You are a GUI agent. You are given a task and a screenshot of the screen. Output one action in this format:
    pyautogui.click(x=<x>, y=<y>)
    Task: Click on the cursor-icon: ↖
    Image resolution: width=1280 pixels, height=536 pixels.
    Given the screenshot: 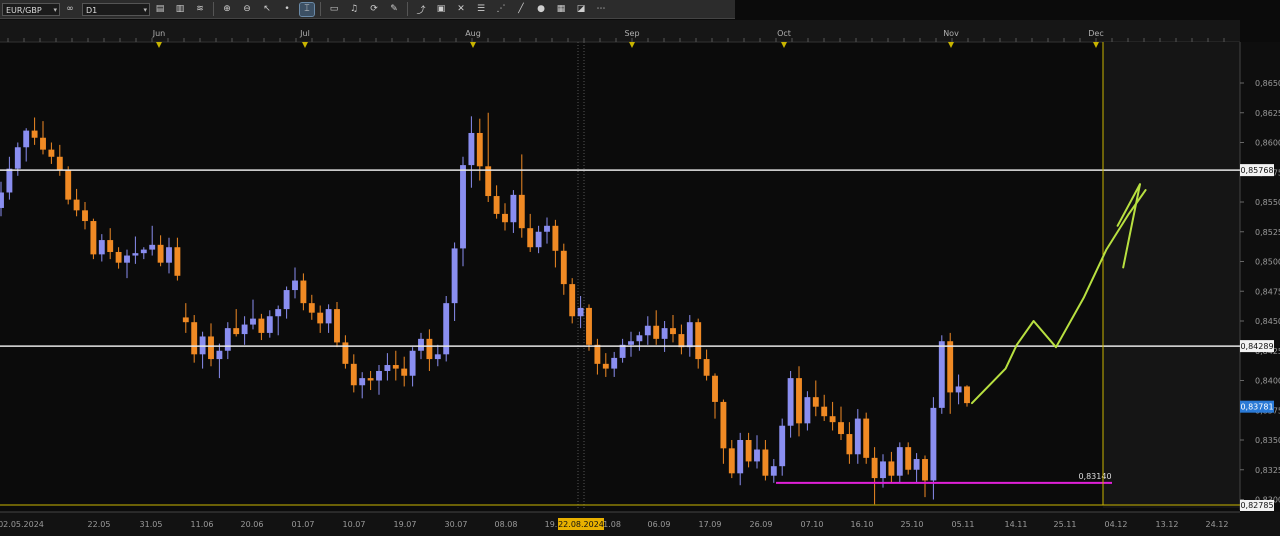 What is the action you would take?
    pyautogui.click(x=267, y=9)
    